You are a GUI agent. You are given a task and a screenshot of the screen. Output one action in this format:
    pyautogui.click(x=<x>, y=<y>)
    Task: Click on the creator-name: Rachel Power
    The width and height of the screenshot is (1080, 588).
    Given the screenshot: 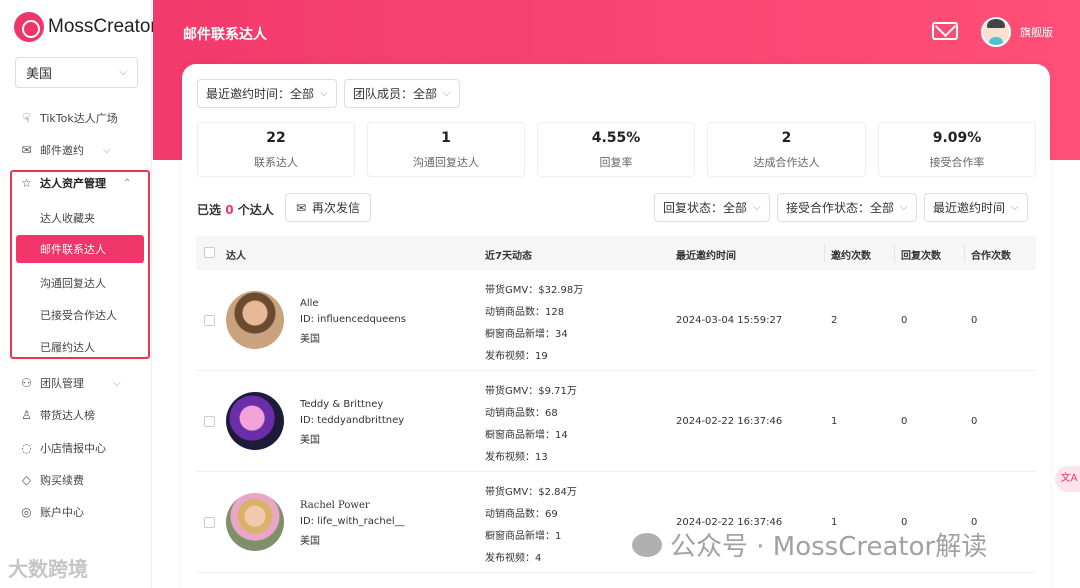 What is the action you would take?
    pyautogui.click(x=335, y=505)
    